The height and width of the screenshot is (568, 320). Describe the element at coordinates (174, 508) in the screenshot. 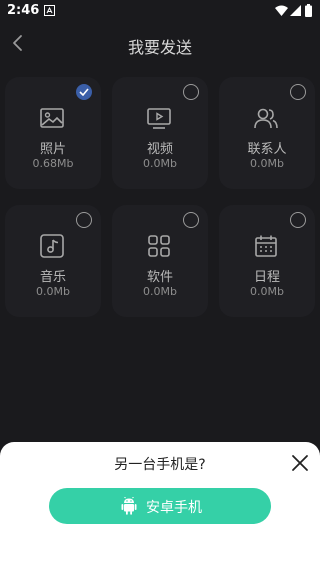

I see `android-phone-label: 安卓手机` at that location.